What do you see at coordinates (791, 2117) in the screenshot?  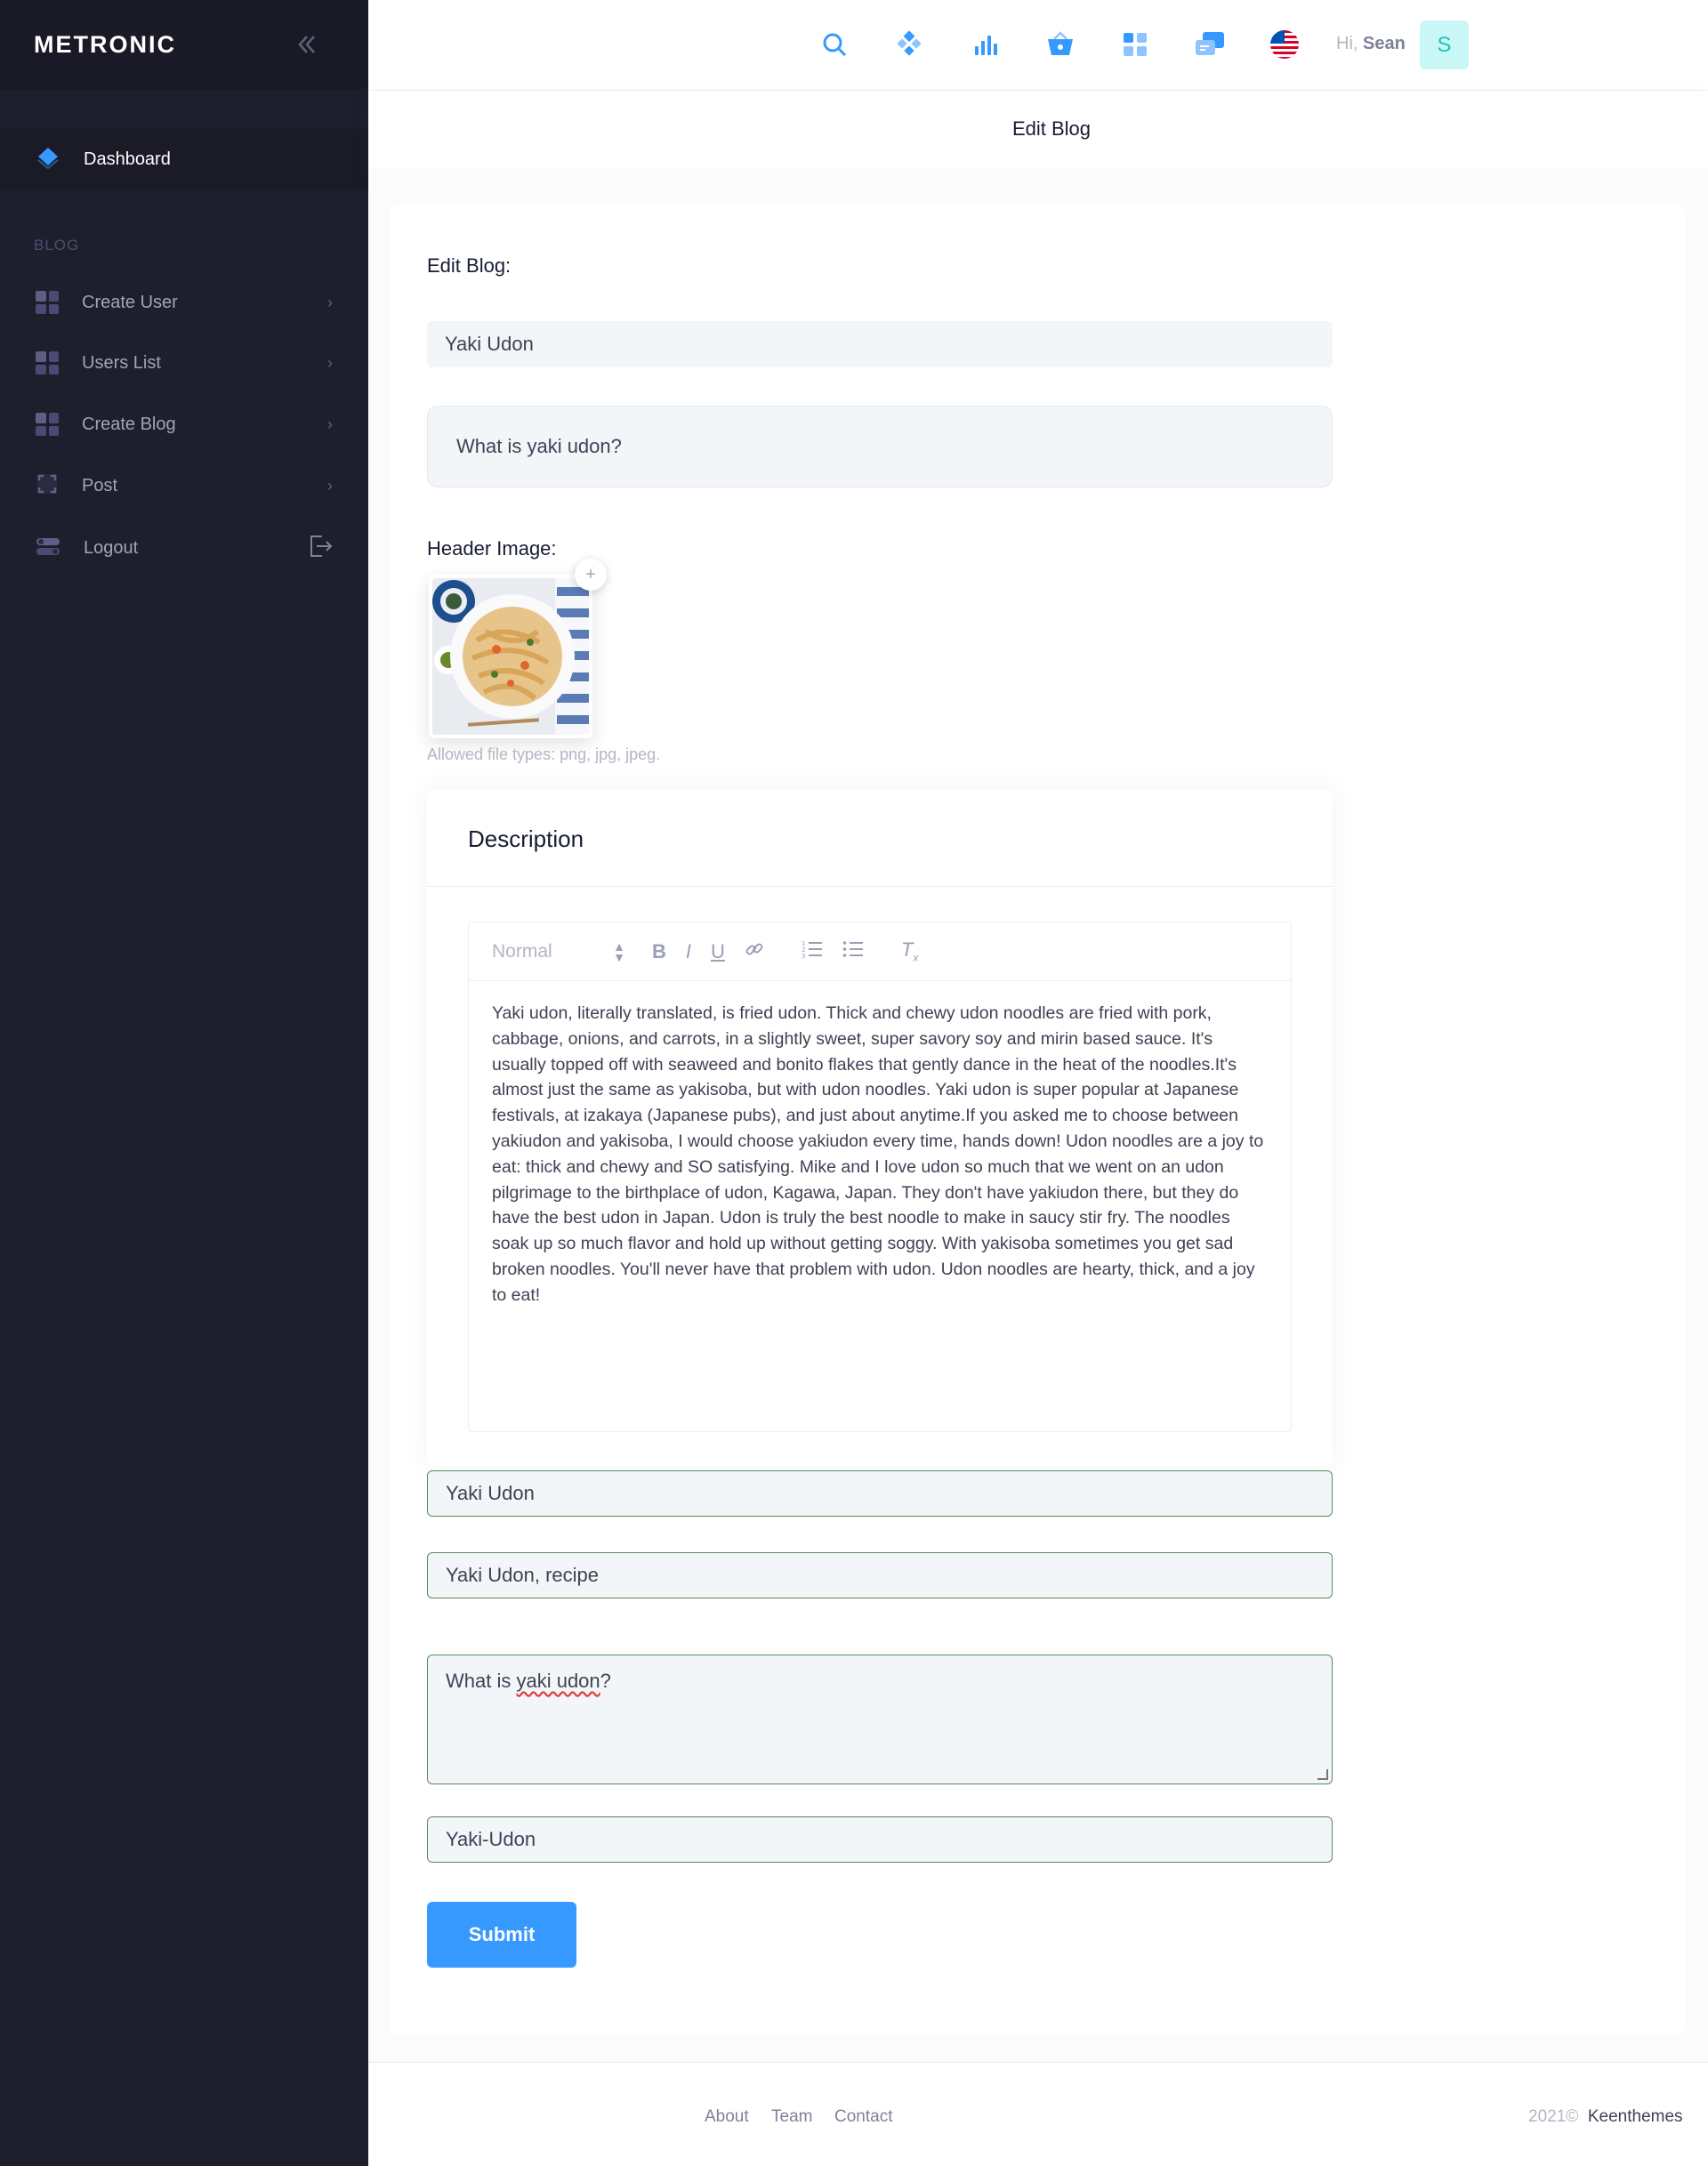 I see `footer-link-team: Team` at bounding box center [791, 2117].